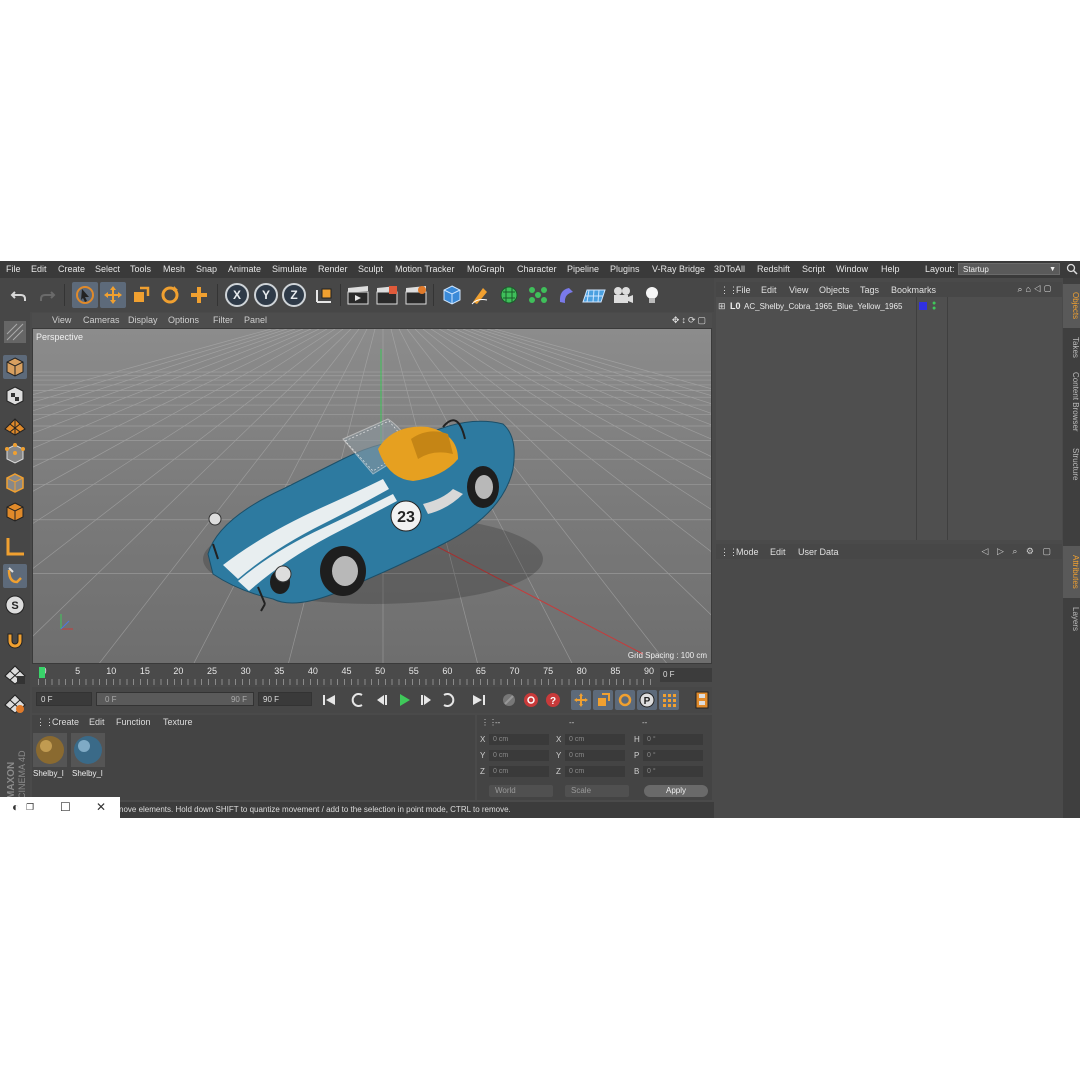  I want to click on position-x-field: 0 cm, so click(519, 739).